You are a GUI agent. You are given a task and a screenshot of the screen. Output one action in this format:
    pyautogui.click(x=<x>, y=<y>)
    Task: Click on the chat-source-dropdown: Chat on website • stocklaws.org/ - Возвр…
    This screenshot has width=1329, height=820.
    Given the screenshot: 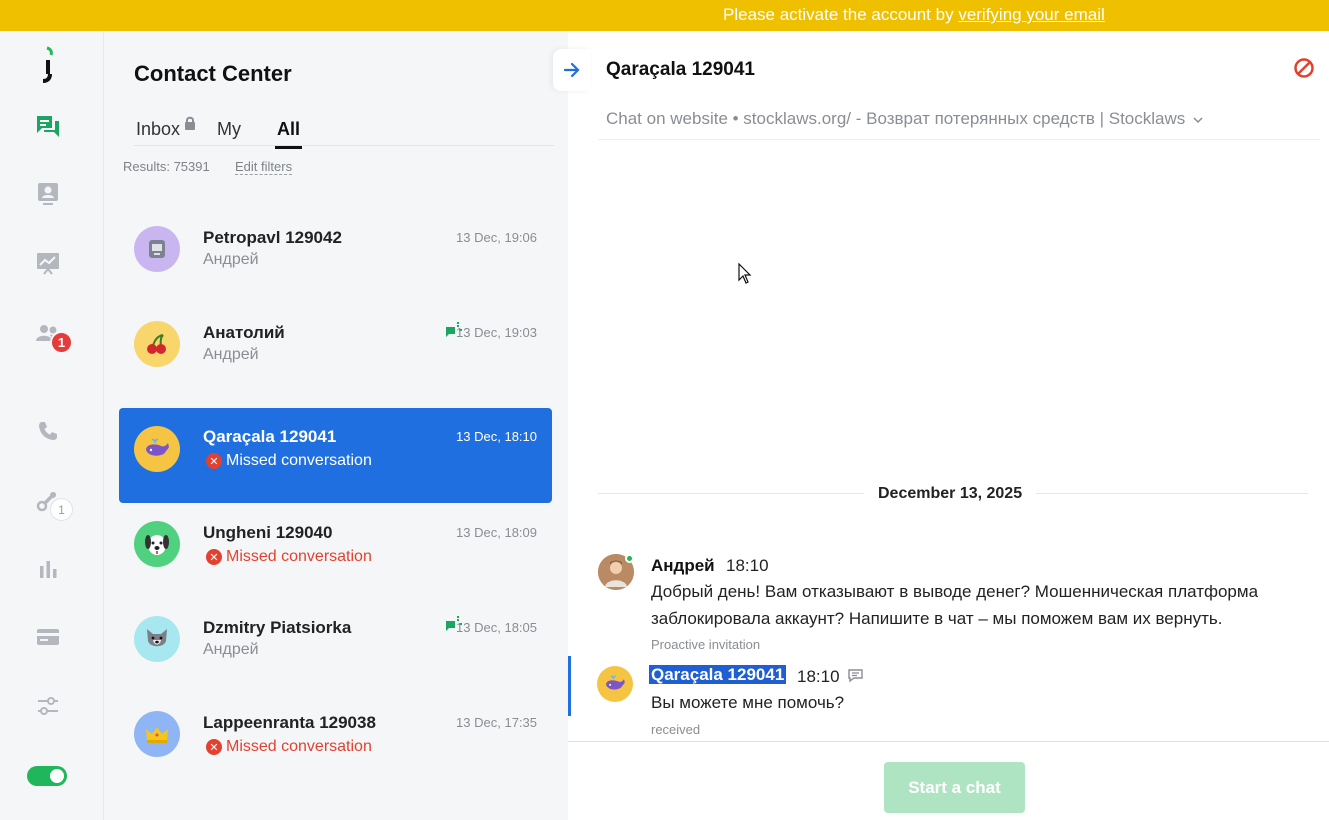 What is the action you would take?
    pyautogui.click(x=904, y=119)
    